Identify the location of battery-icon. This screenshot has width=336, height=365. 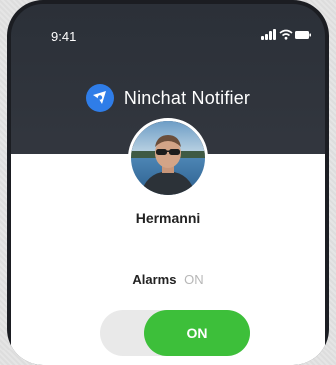
(303, 35).